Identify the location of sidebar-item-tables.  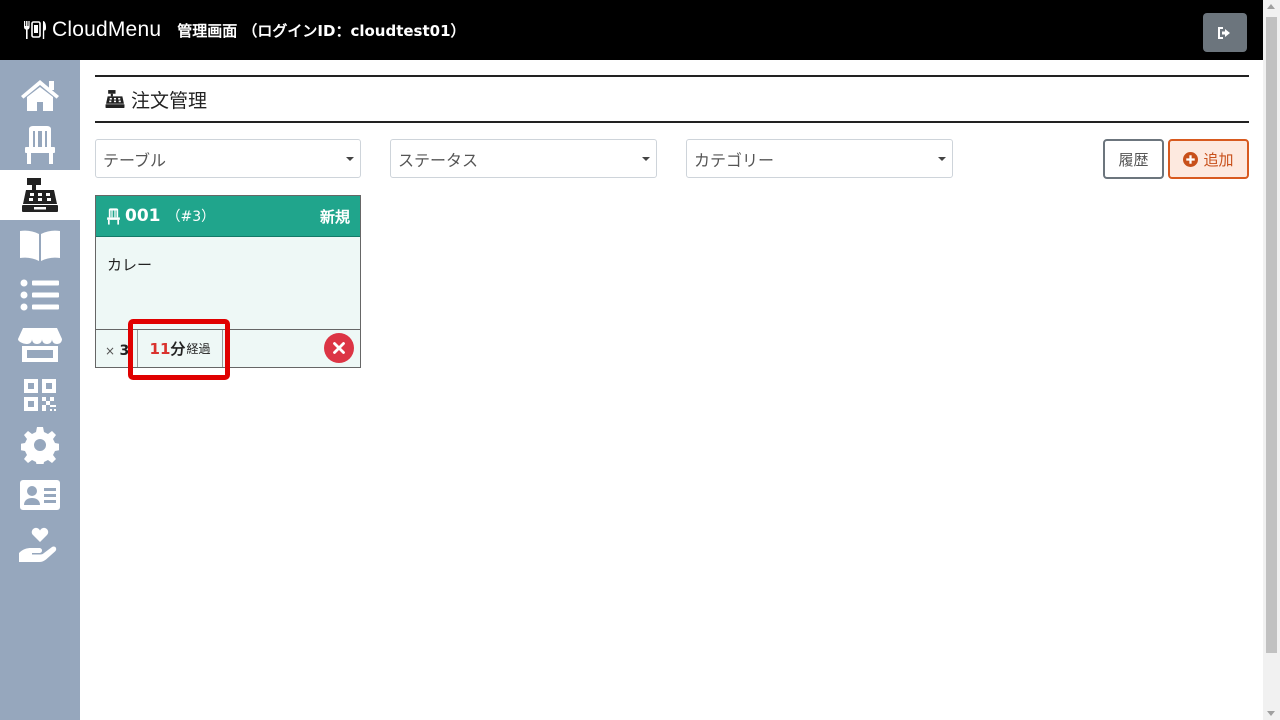
(40, 145).